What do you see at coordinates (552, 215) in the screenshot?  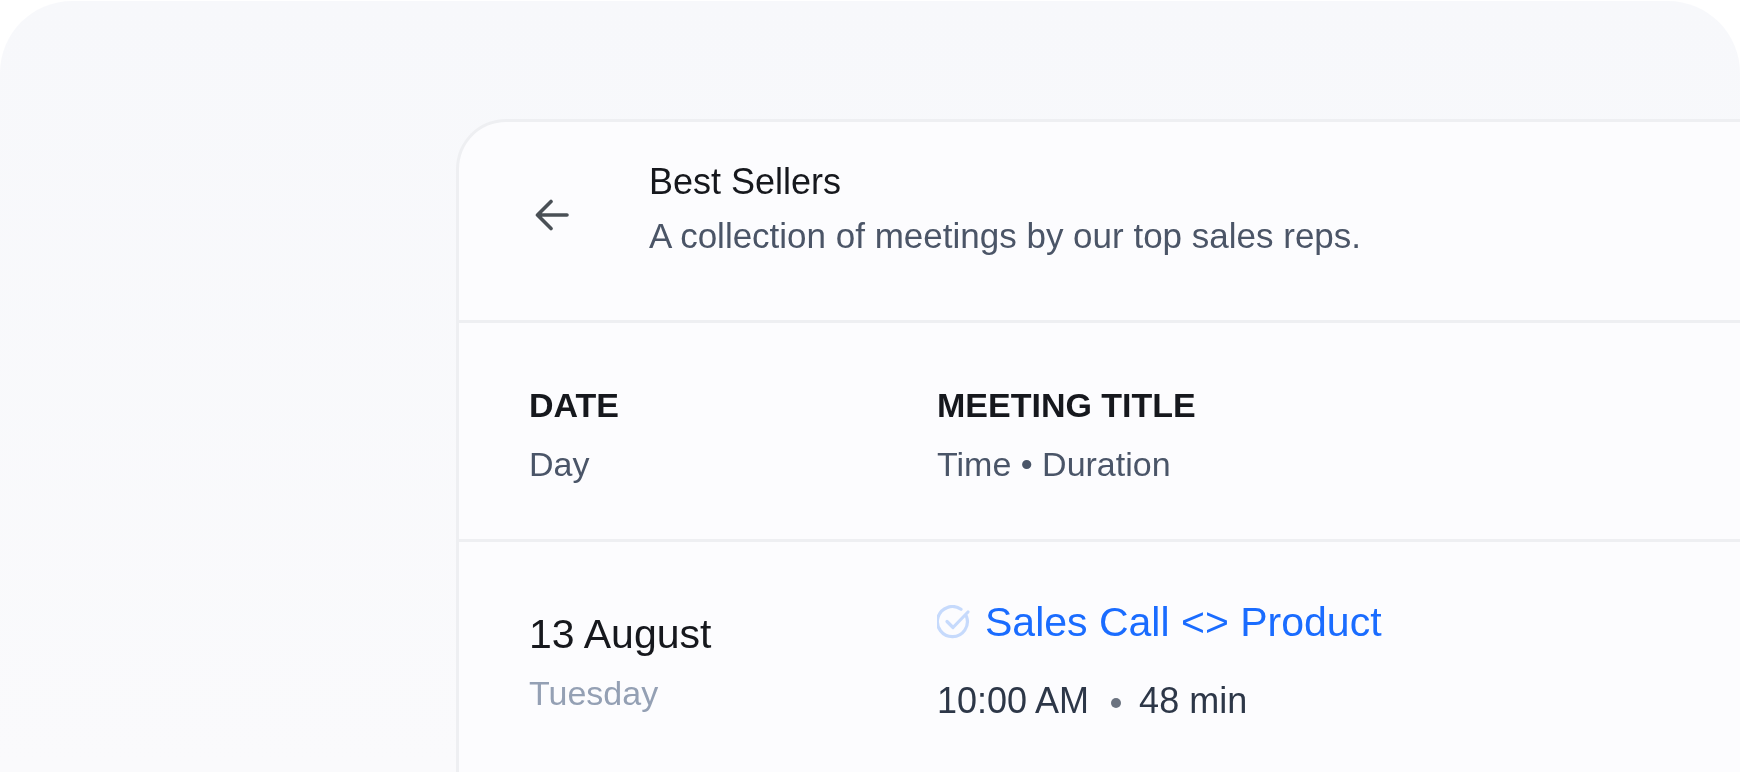 I see `back-arrow-icon` at bounding box center [552, 215].